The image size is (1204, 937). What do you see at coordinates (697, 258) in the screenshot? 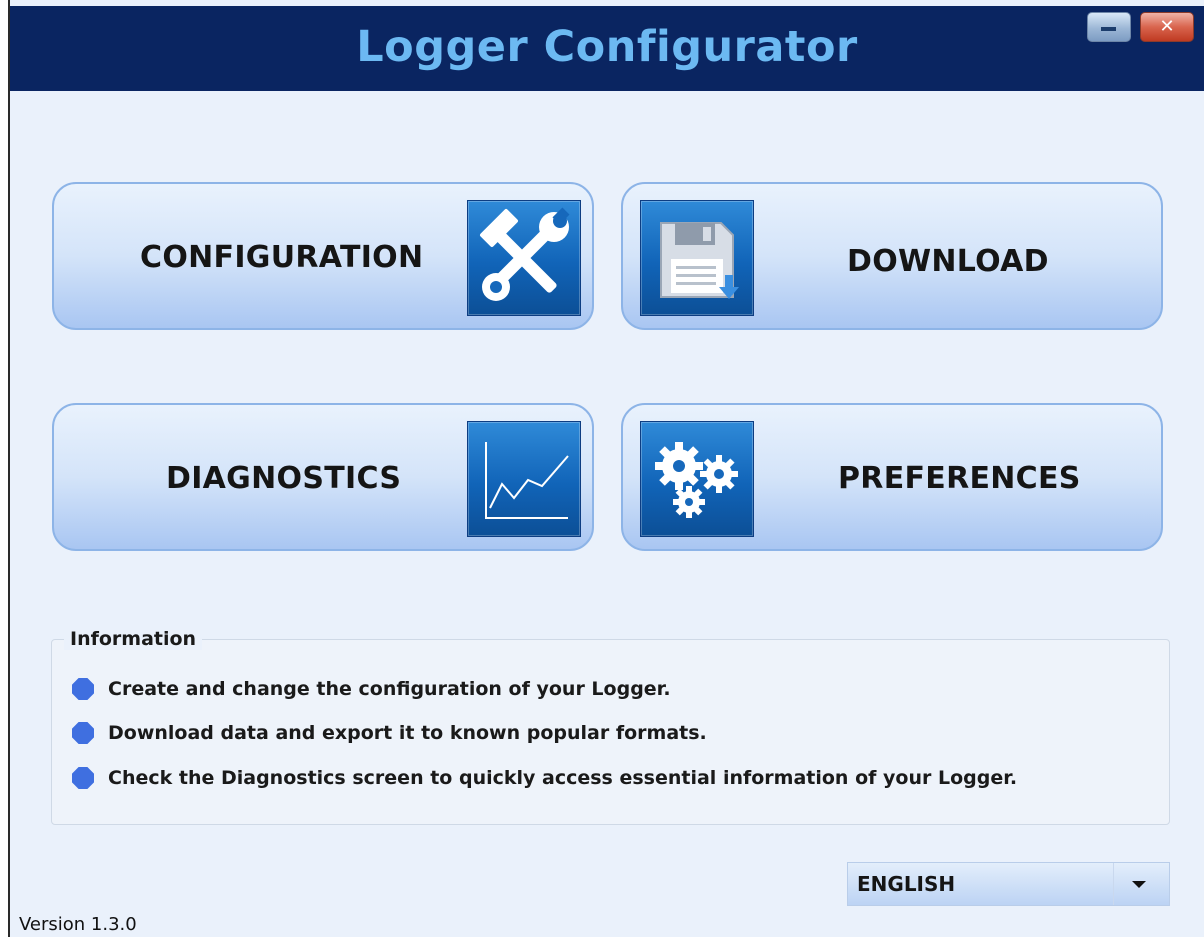
I see `floppy-download-icon` at bounding box center [697, 258].